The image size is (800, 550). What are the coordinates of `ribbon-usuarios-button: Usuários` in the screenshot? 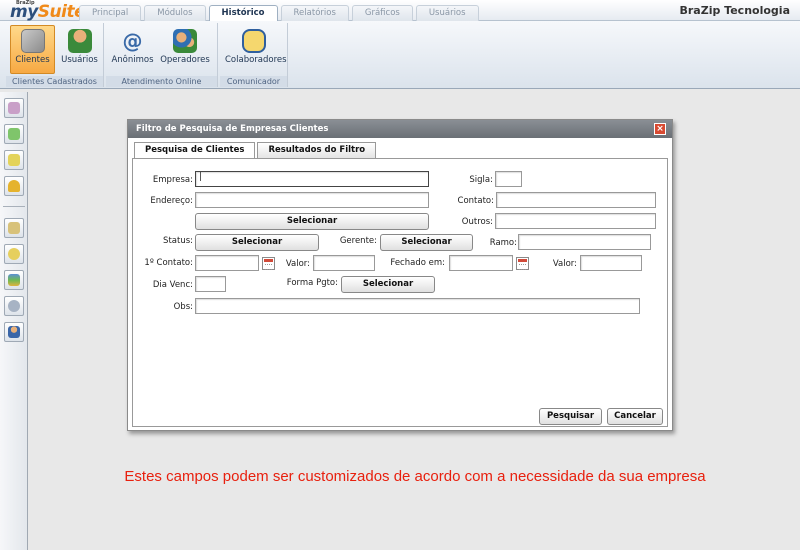 It's located at (79, 49).